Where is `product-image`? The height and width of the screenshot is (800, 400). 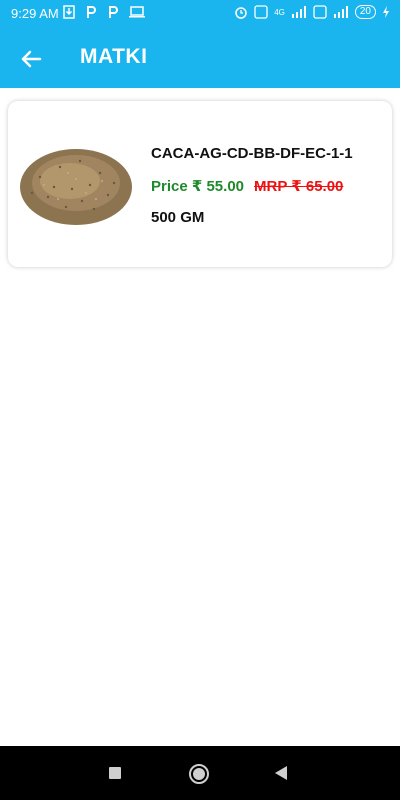
product-image is located at coordinates (74, 185).